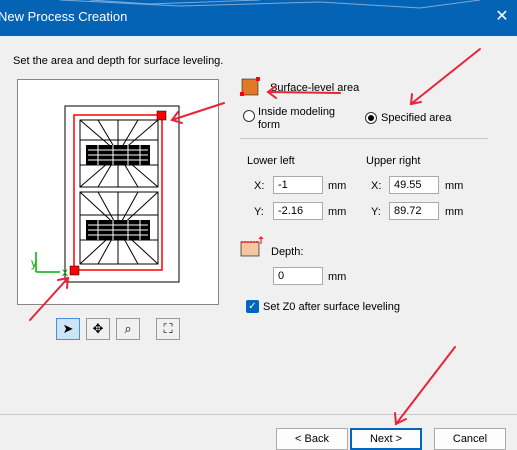  Describe the element at coordinates (414, 185) in the screenshot. I see `upper-right-x-input: 49.55` at that location.